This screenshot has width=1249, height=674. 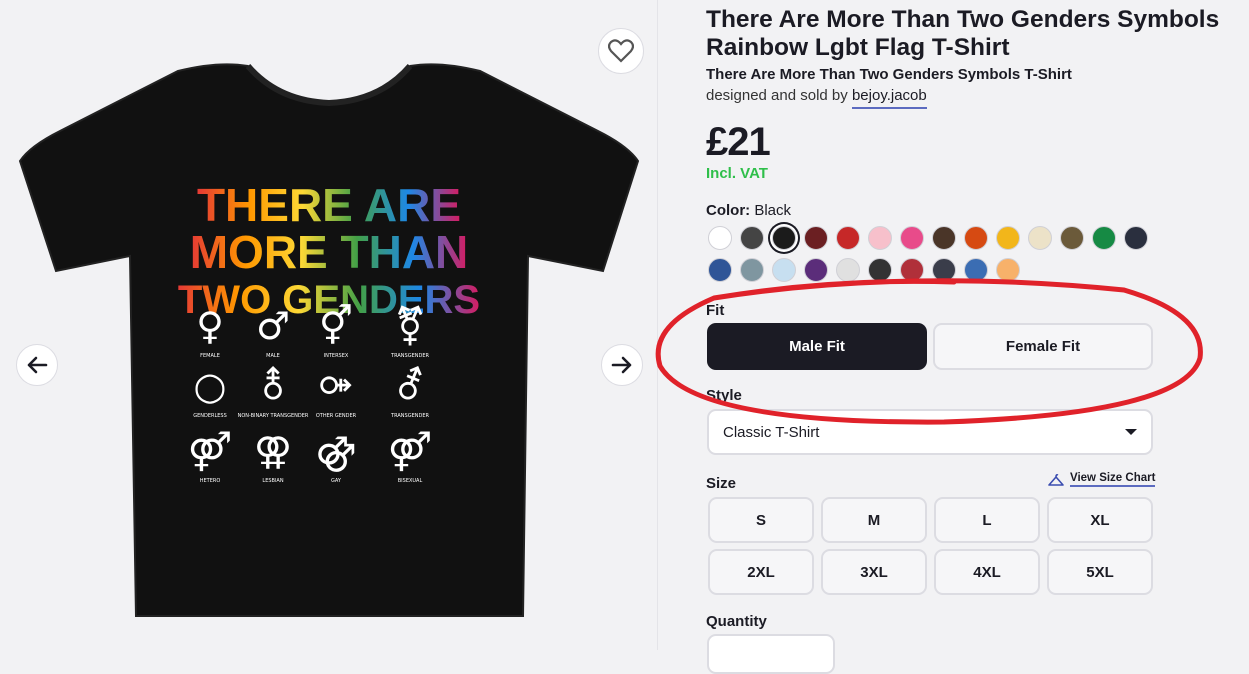 I want to click on female-fit-button: Female Fit, so click(x=1043, y=346).